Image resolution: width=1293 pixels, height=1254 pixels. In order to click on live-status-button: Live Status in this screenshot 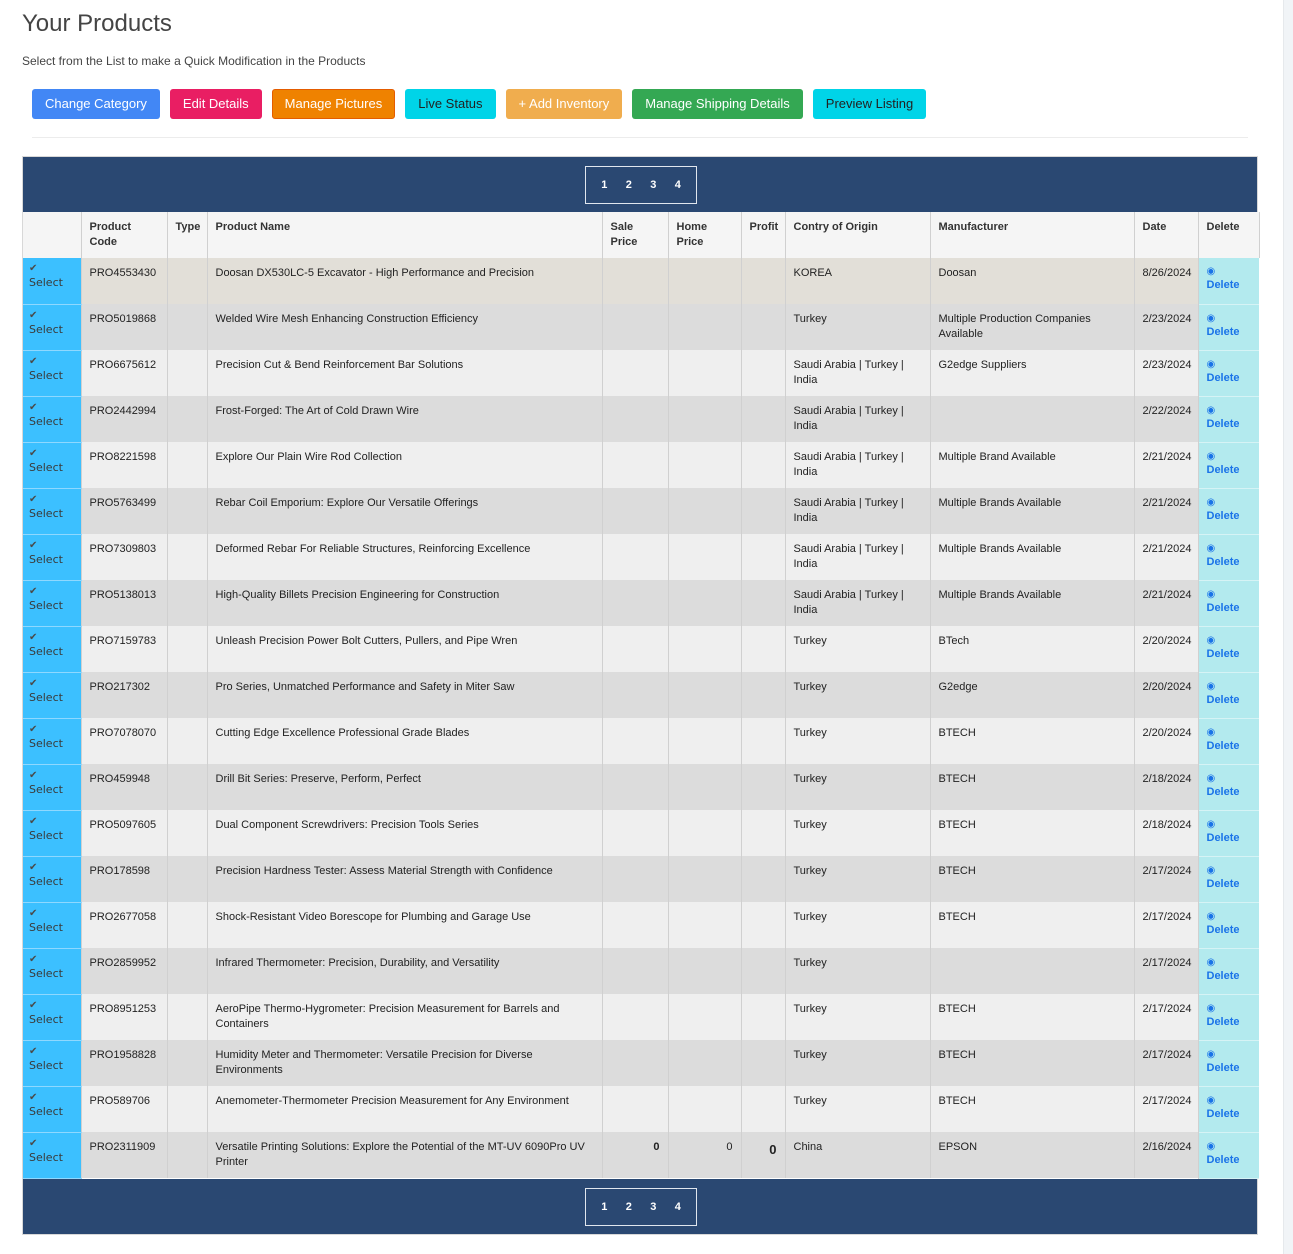, I will do `click(450, 104)`.